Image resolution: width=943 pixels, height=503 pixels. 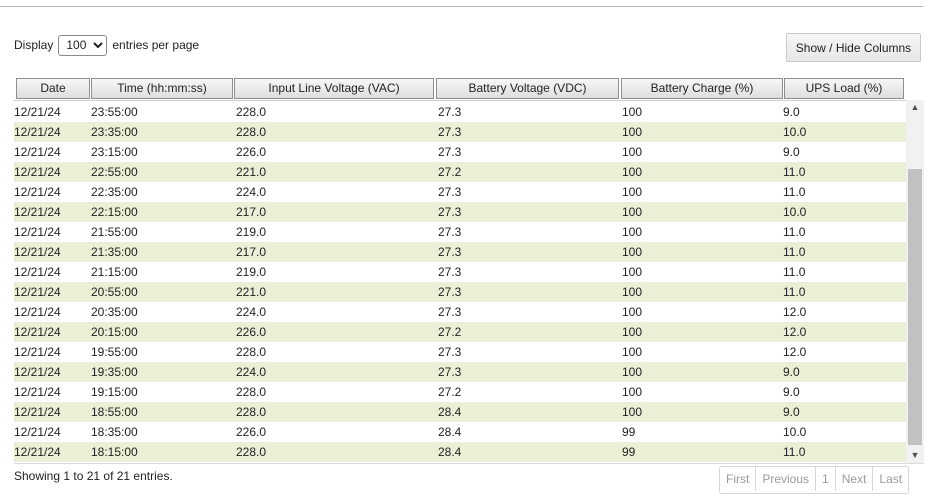 I want to click on chevron-up-icon: ▲, so click(x=915, y=107).